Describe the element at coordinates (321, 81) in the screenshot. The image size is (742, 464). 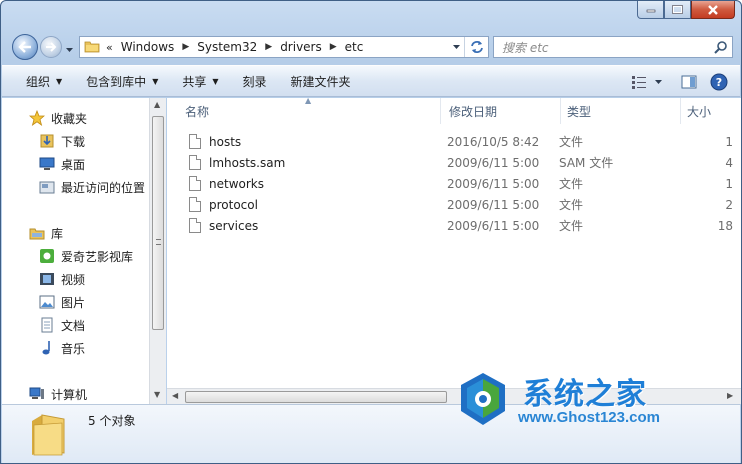
I see `new-folder-button: 新建文件夹` at that location.